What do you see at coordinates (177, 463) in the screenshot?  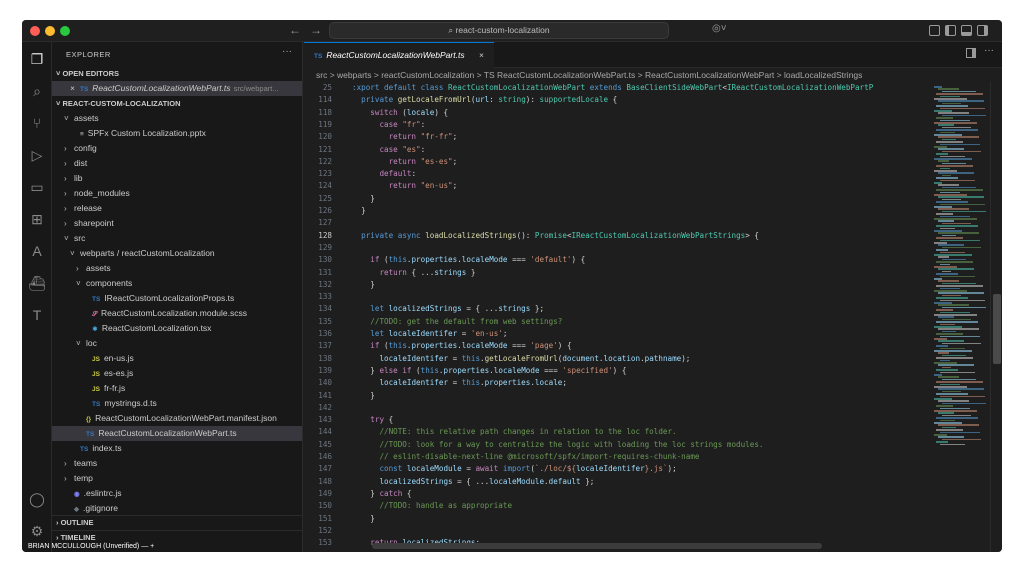 I see `tree-folder-item: › teams` at bounding box center [177, 463].